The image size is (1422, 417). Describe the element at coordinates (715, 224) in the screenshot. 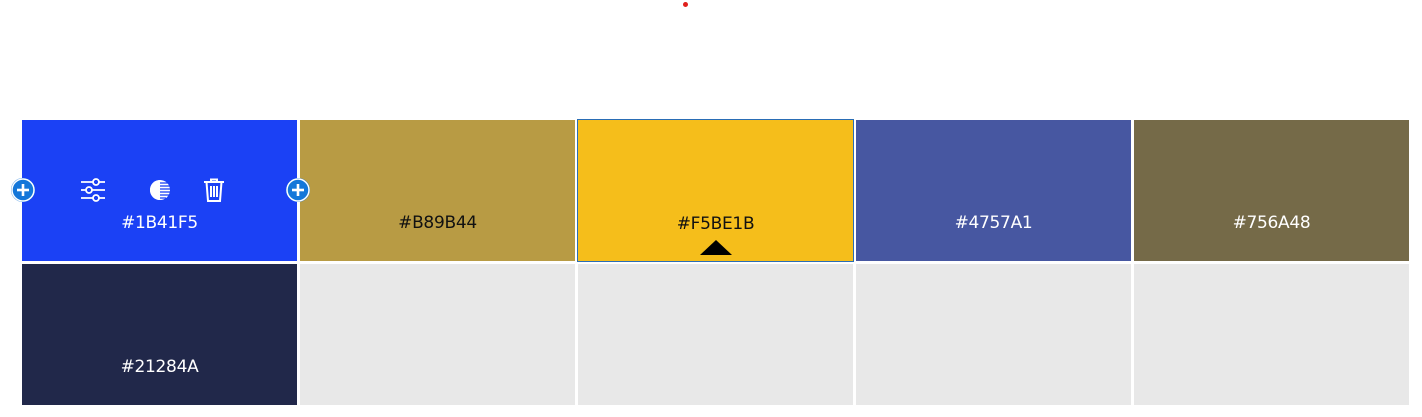

I see `swatch-hex-label: #F5BE1B` at that location.